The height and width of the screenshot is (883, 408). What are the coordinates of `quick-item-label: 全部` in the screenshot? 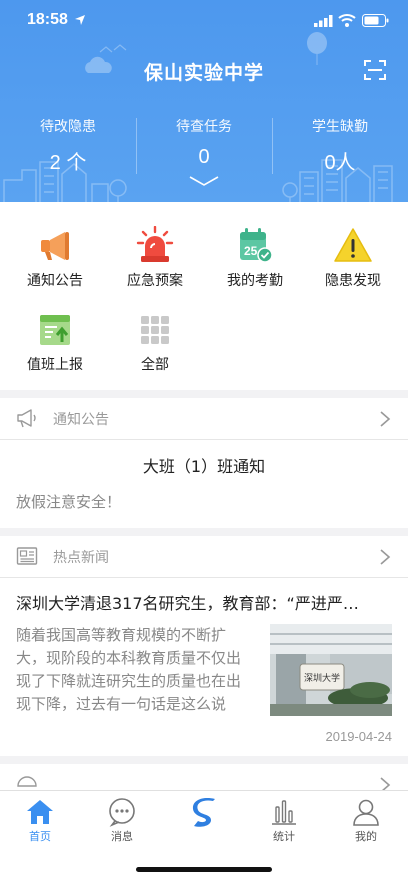 It's located at (155, 365).